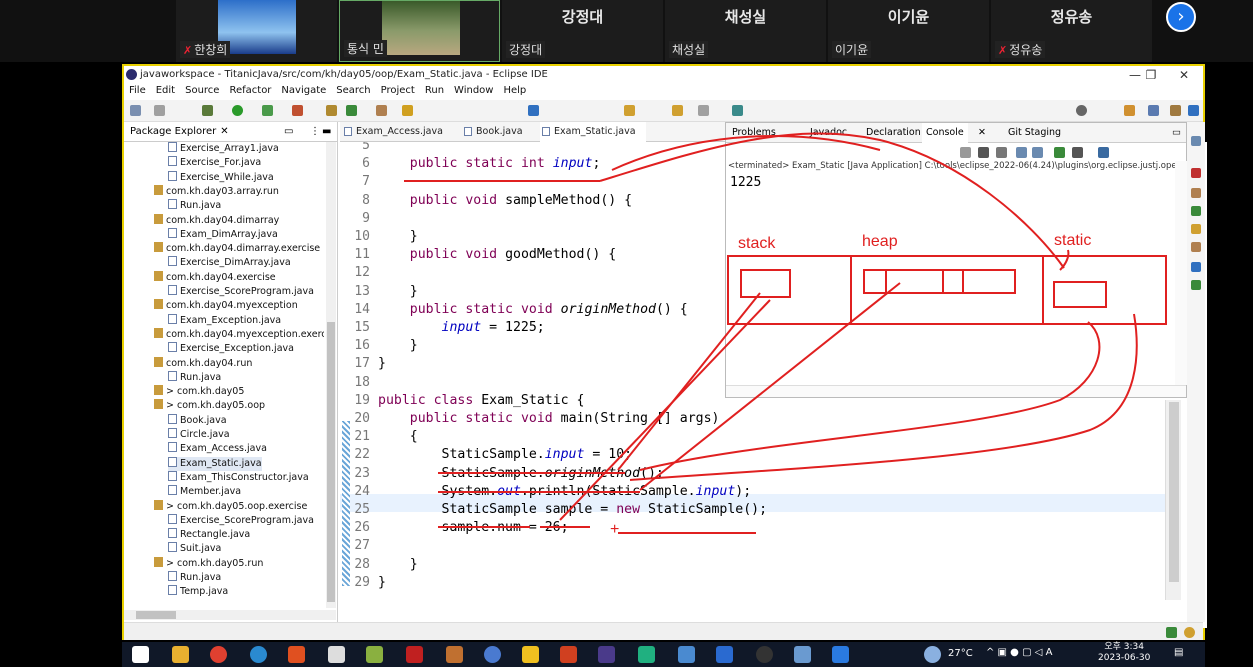 This screenshot has height=667, width=1253. What do you see at coordinates (1193, 110) in the screenshot?
I see `debug-perspective-icon` at bounding box center [1193, 110].